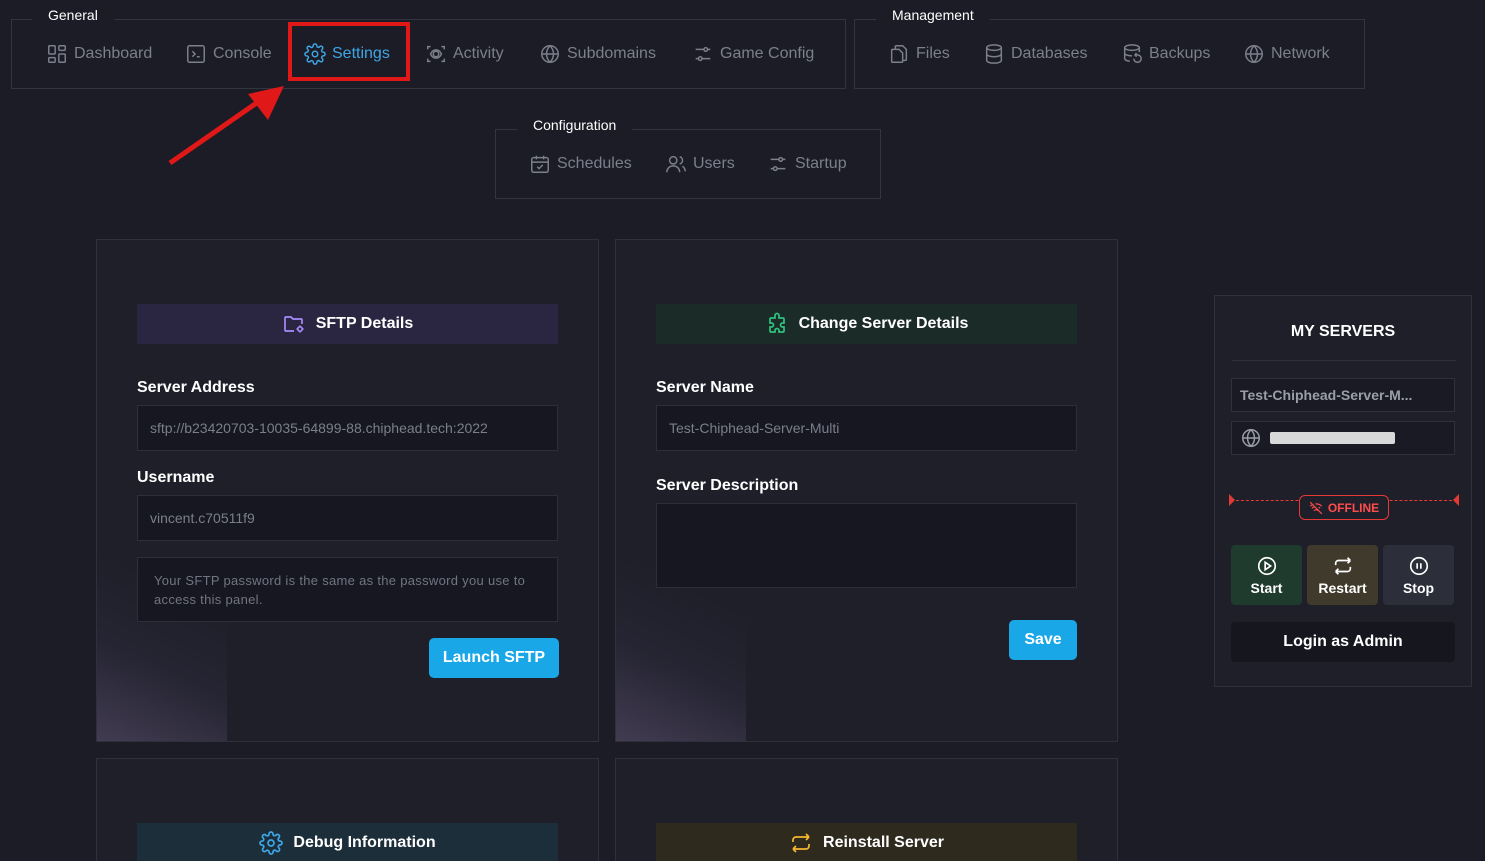  What do you see at coordinates (1266, 565) in the screenshot?
I see `play-icon` at bounding box center [1266, 565].